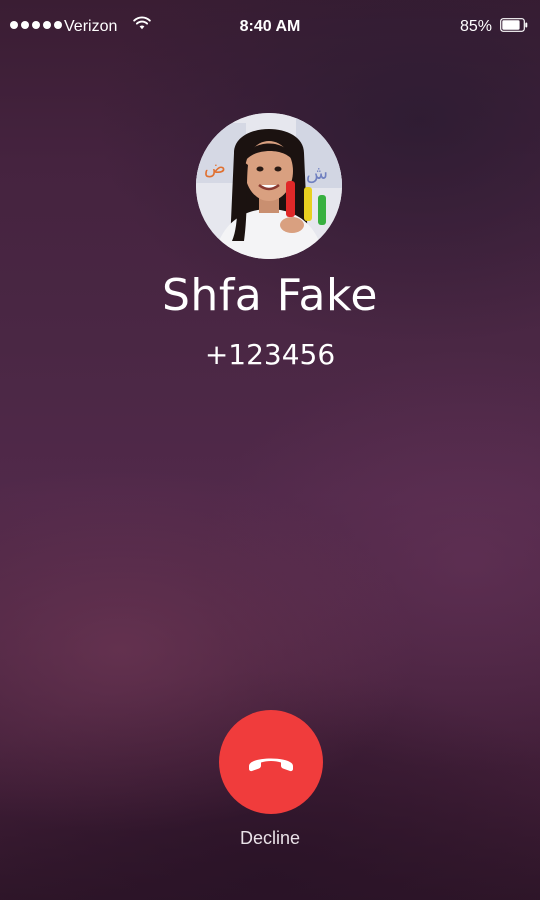 The height and width of the screenshot is (900, 540). I want to click on status-bar: Verizon 8:40 AM 85%, so click(270, 26).